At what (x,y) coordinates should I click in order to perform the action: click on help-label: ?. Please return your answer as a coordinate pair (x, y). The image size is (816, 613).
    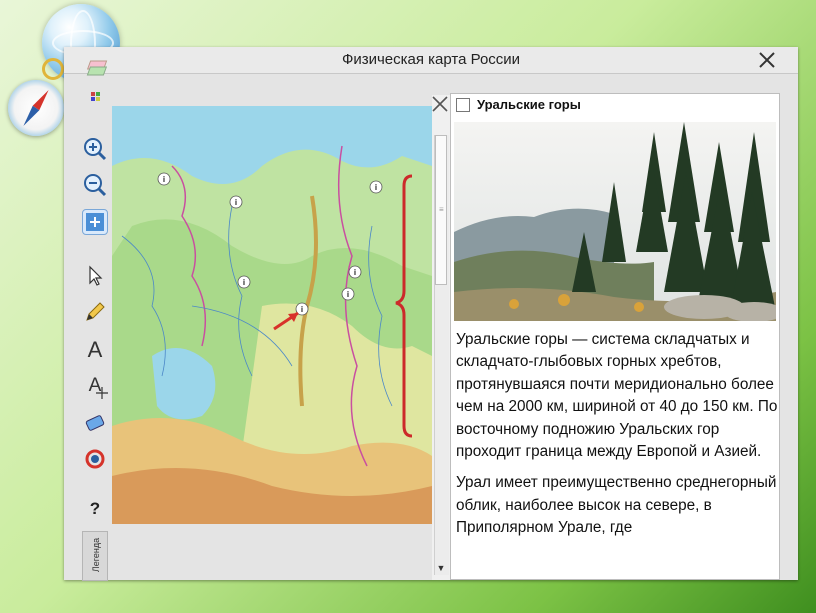
    Looking at the image, I should click on (95, 508).